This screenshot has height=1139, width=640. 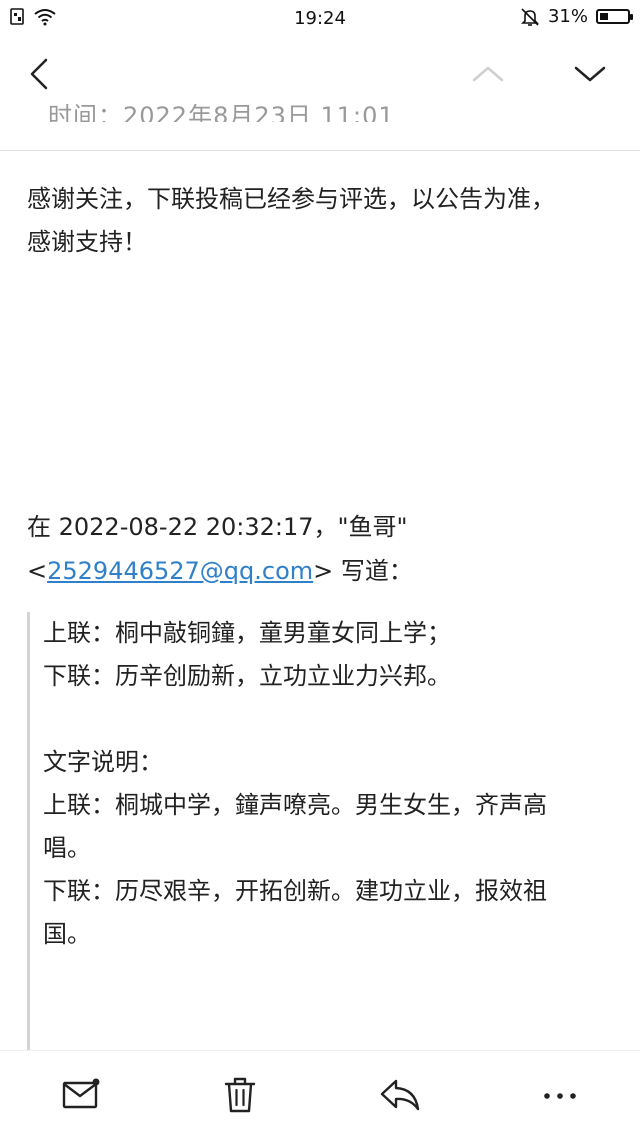 What do you see at coordinates (320, 18) in the screenshot?
I see `status-bar: 19:24 31%` at bounding box center [320, 18].